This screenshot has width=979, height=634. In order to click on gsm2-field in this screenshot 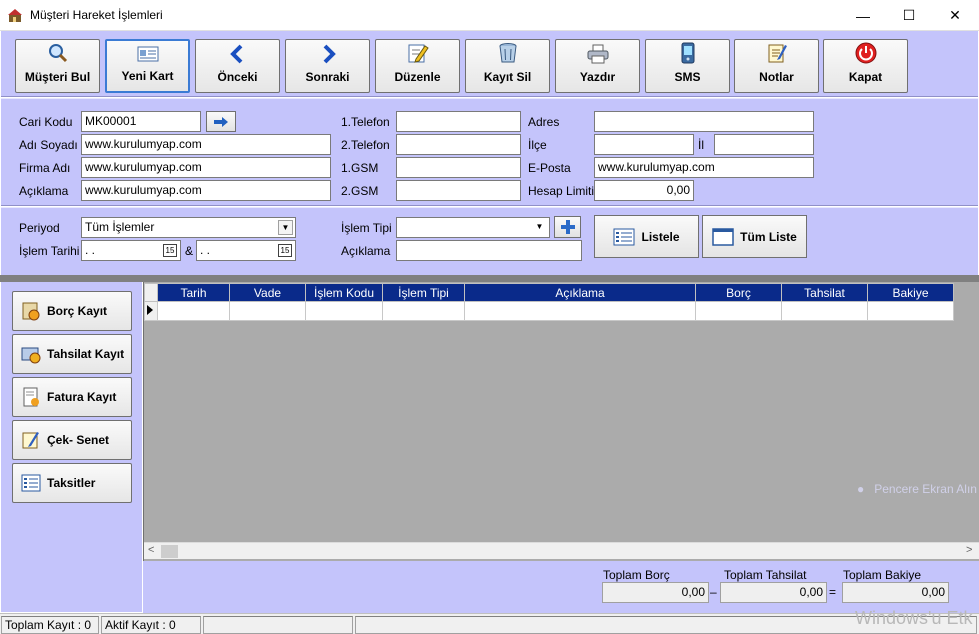, I will do `click(458, 190)`.